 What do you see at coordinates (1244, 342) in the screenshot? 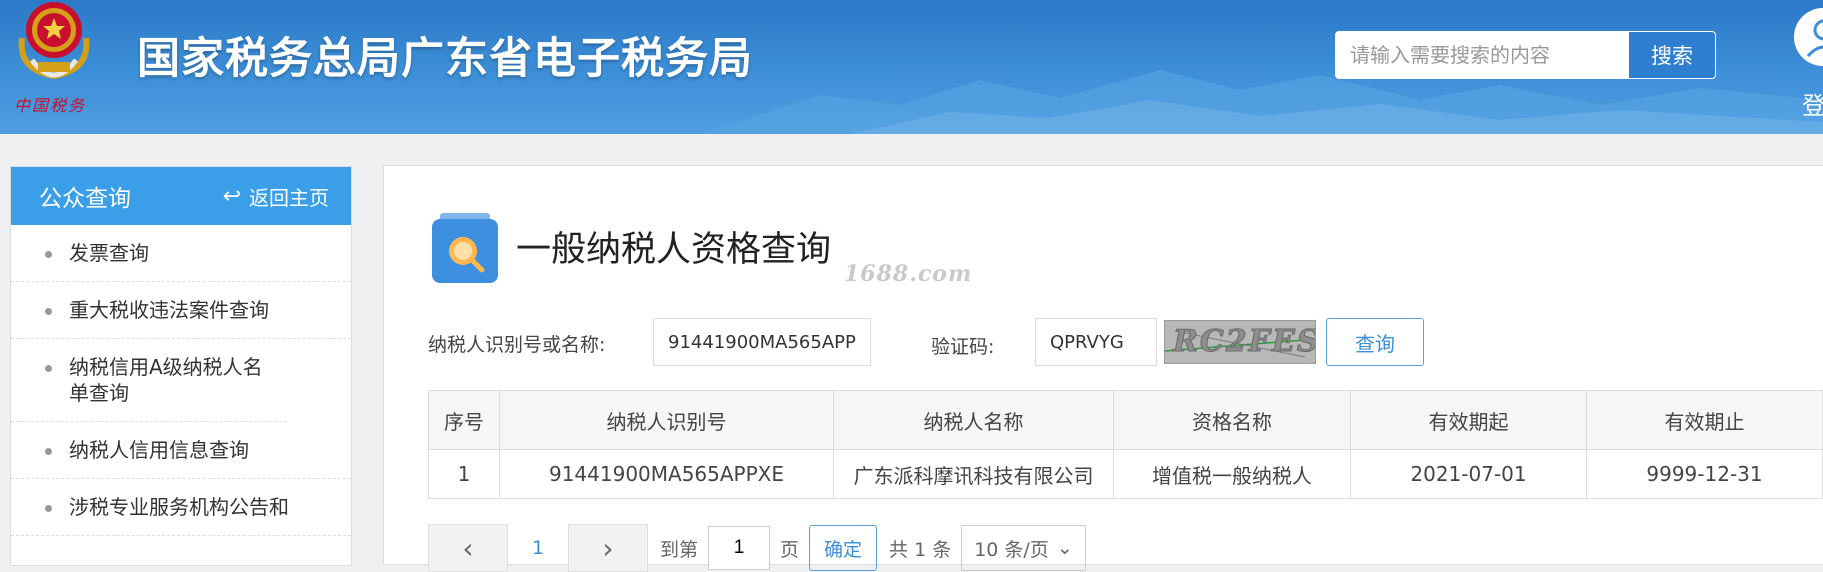
I see `captcha-text: RC2FES` at bounding box center [1244, 342].